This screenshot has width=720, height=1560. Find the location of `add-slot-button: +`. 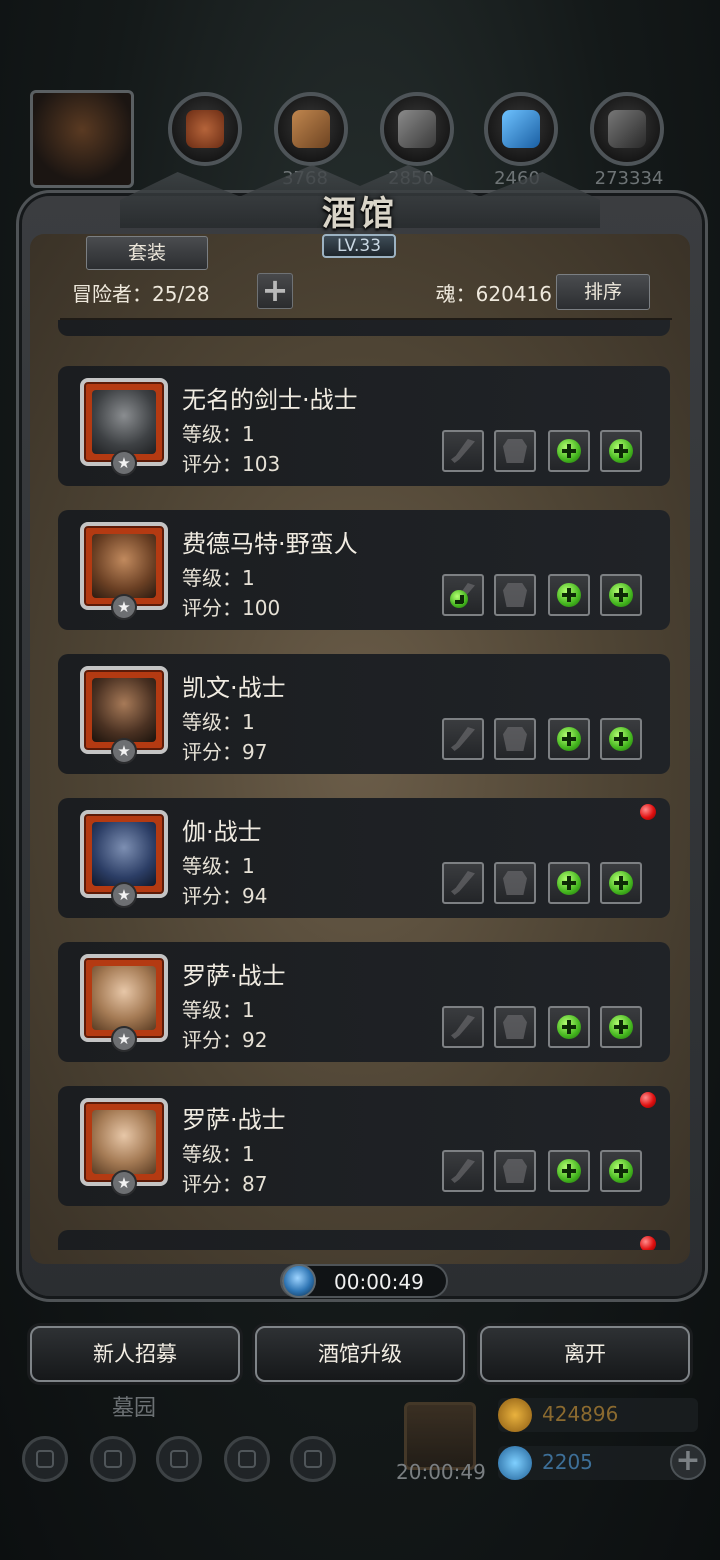

add-slot-button: + is located at coordinates (275, 291).